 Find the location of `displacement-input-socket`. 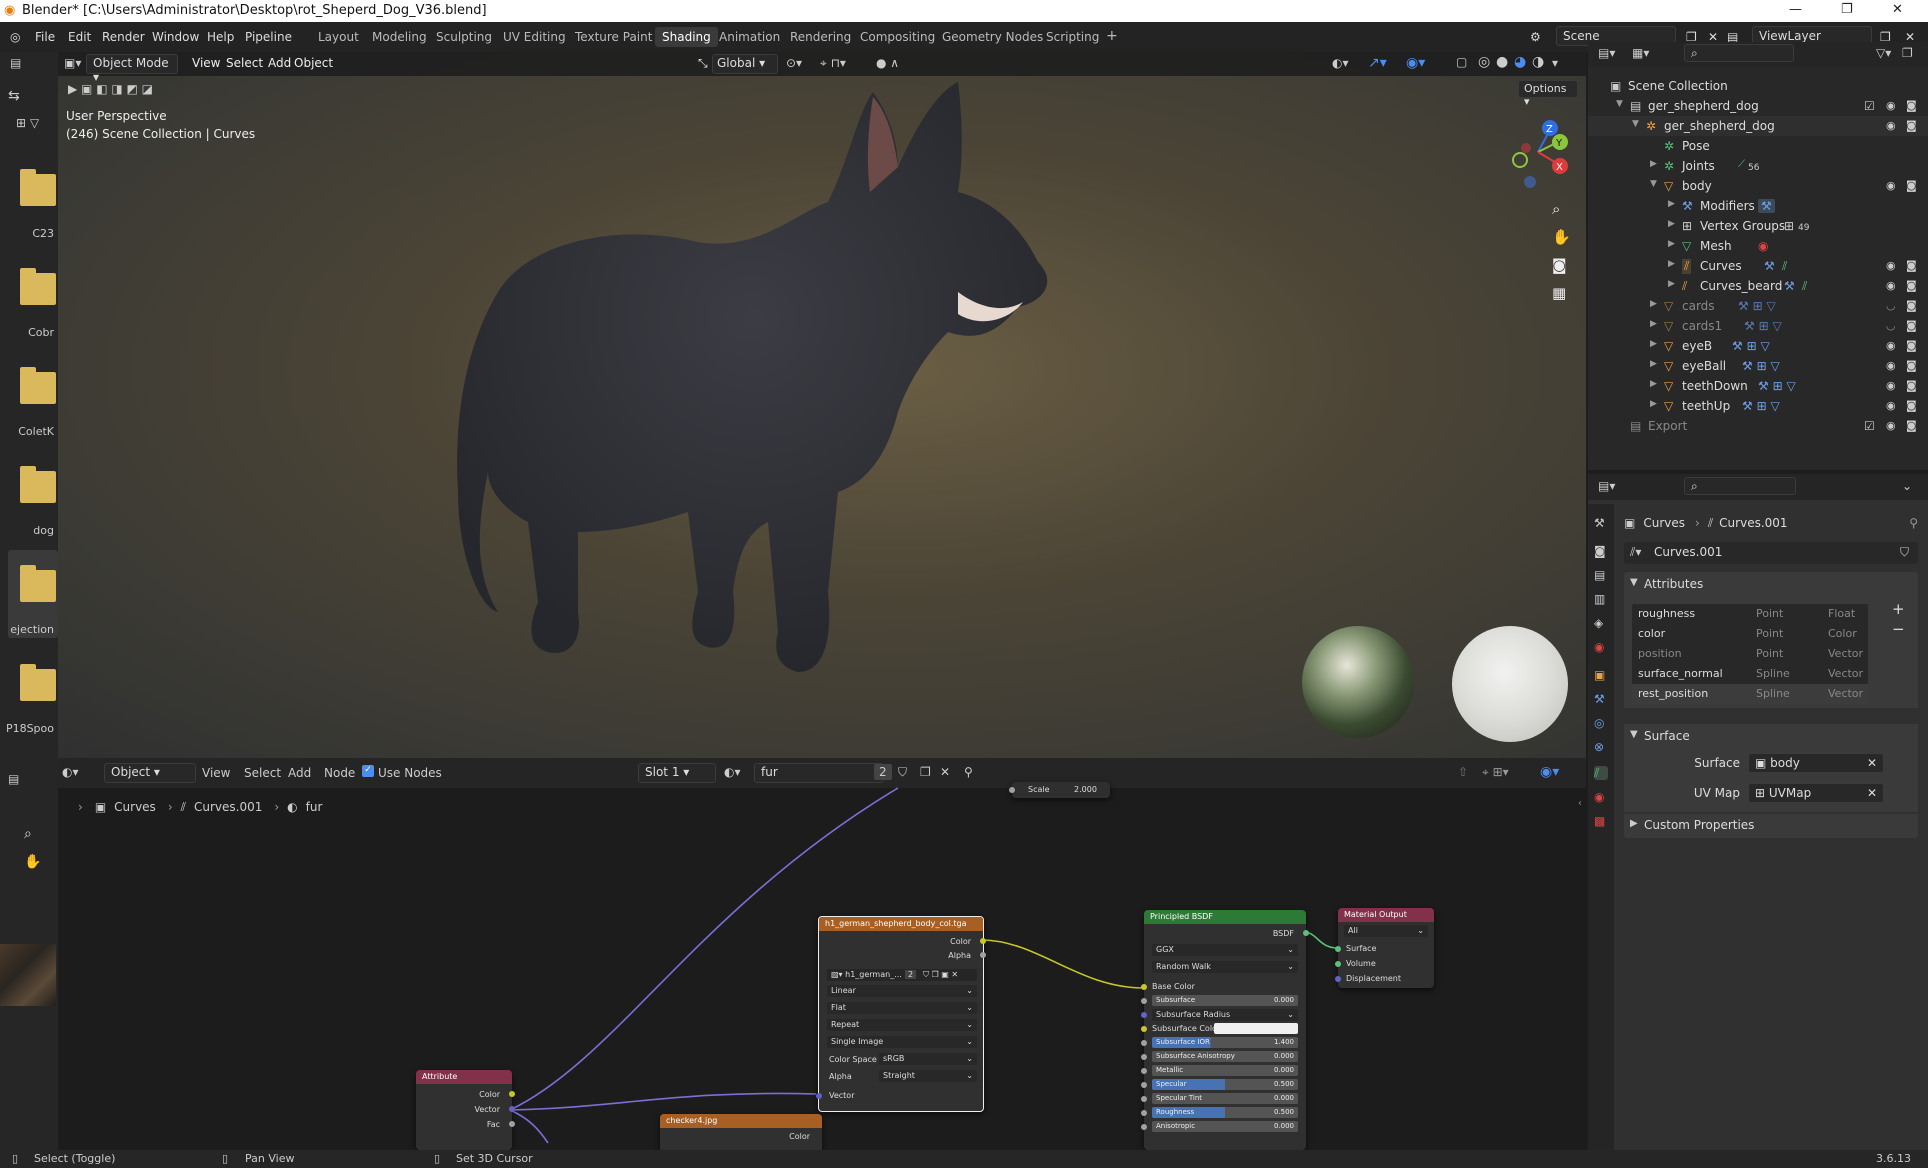

displacement-input-socket is located at coordinates (1338, 979).